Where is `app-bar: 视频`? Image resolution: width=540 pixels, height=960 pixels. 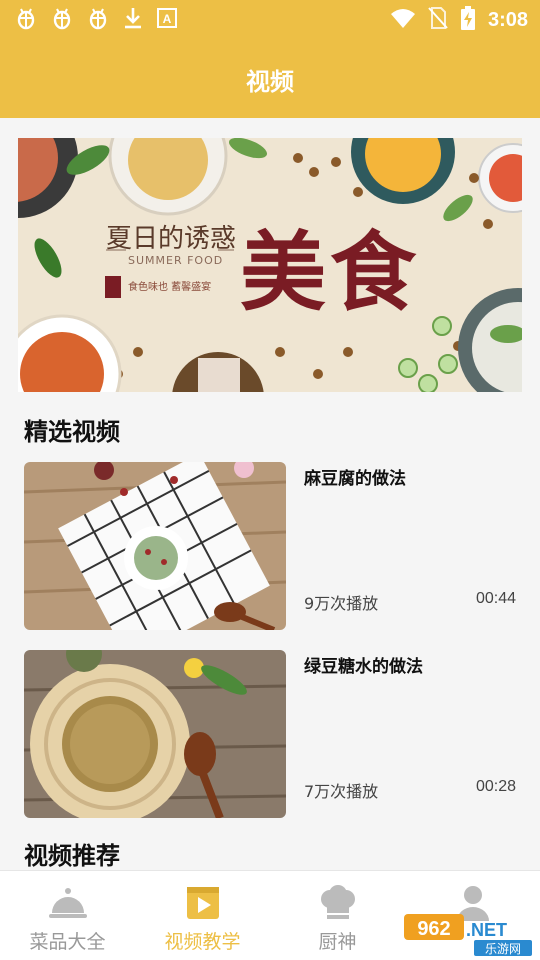 app-bar: 视频 is located at coordinates (270, 78).